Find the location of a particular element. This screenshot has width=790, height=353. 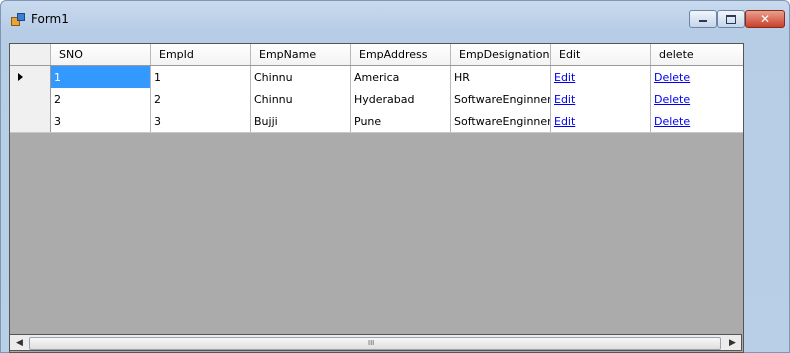

column-header-edit: Edit is located at coordinates (601, 54).